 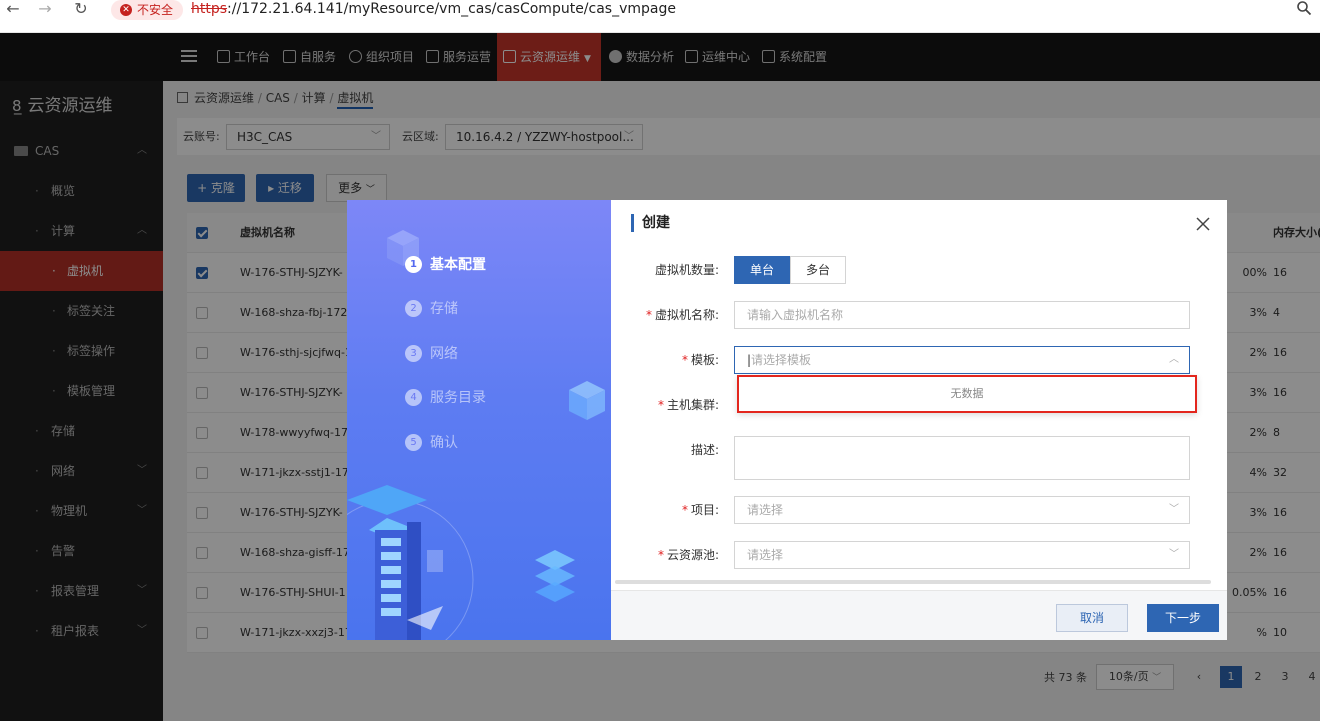 I want to click on dialog-footer: 取消 下一步, so click(x=919, y=615).